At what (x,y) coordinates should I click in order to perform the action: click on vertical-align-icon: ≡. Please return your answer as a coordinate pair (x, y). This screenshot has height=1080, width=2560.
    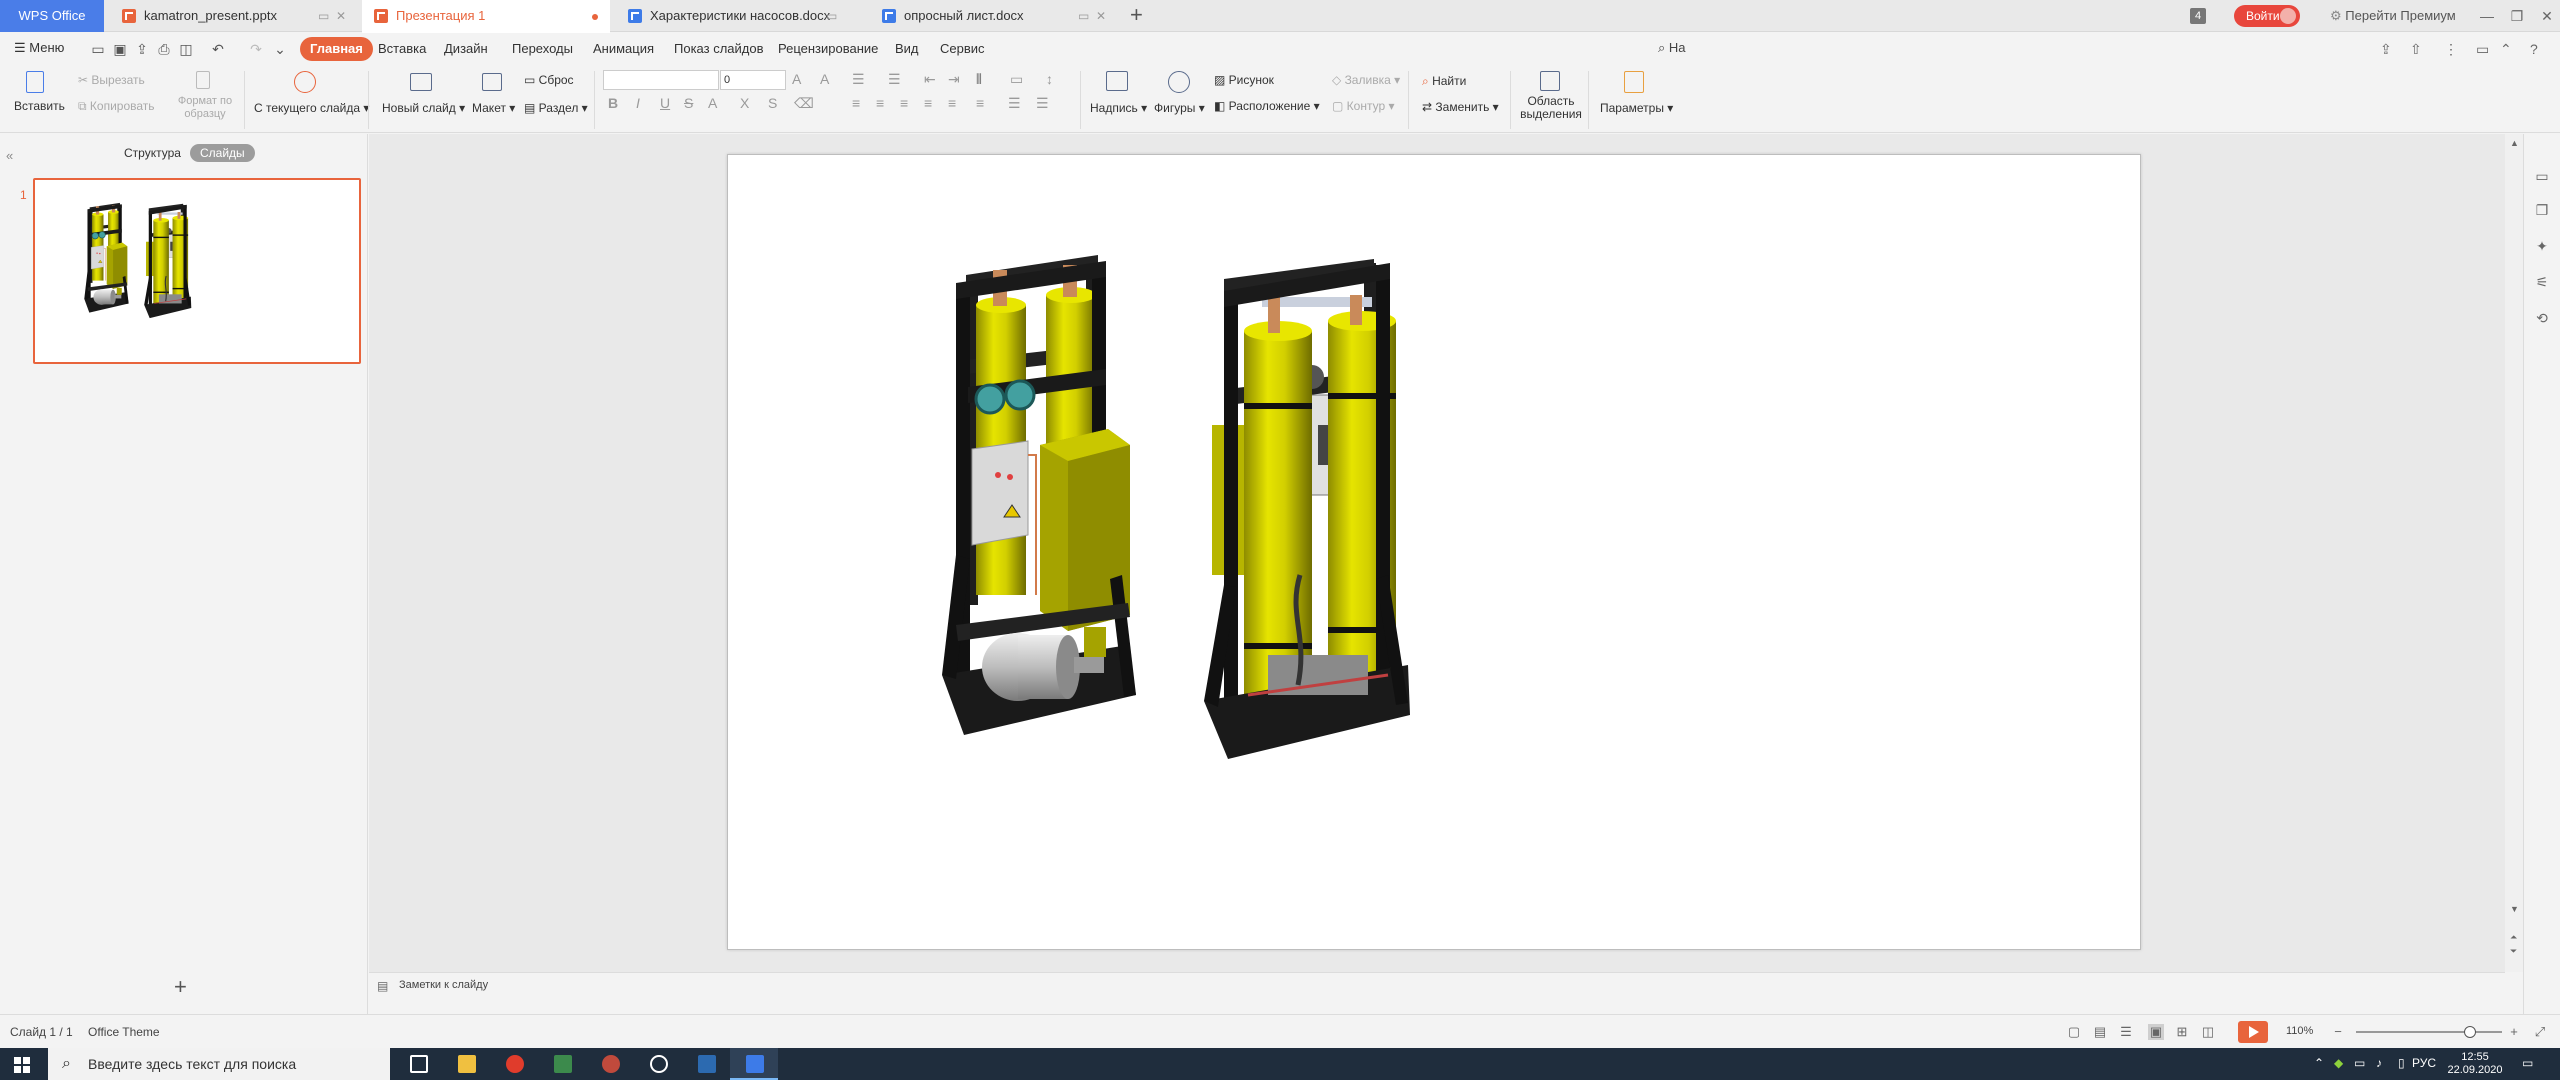
    Looking at the image, I should click on (980, 103).